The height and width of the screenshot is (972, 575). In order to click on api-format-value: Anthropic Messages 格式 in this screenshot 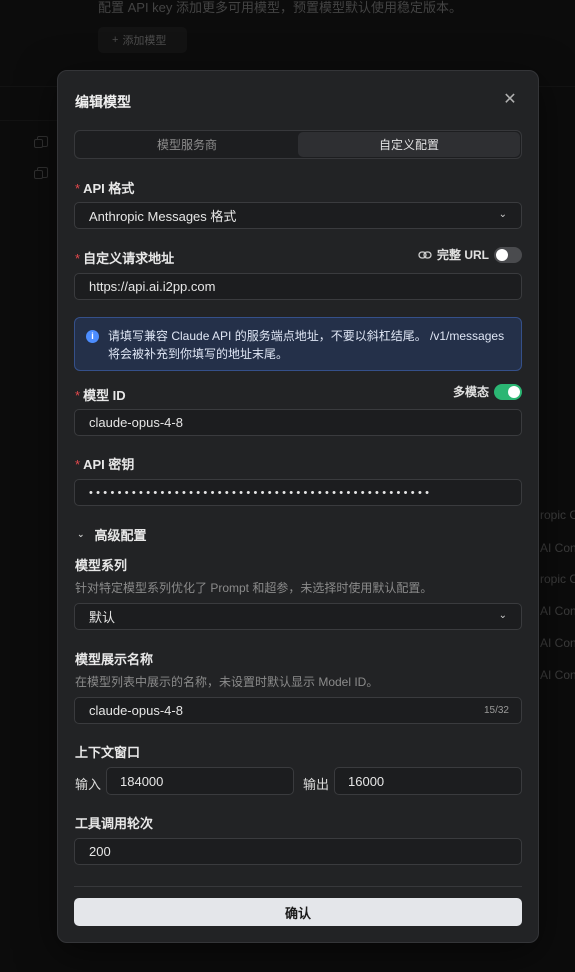, I will do `click(163, 216)`.